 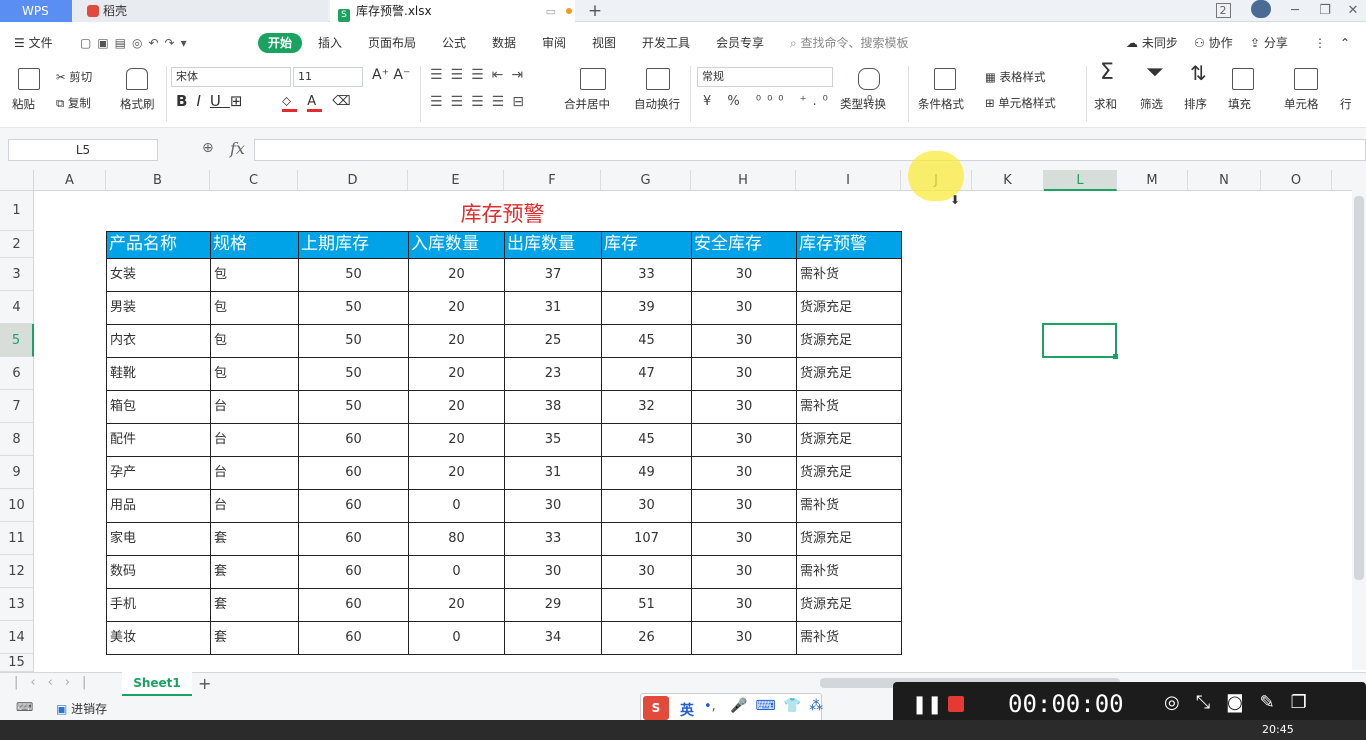 What do you see at coordinates (454, 43) in the screenshot?
I see `menu-formula: 公式` at bounding box center [454, 43].